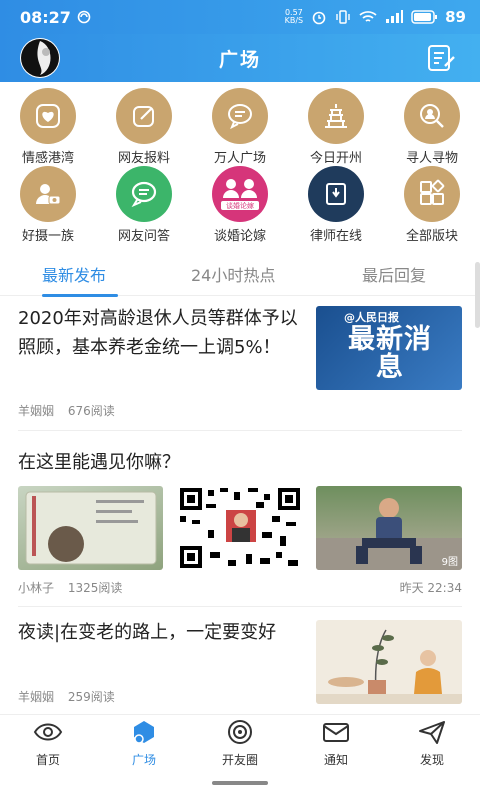  I want to click on wedding-logo-icon: 谈婚论嫁, so click(240, 194).